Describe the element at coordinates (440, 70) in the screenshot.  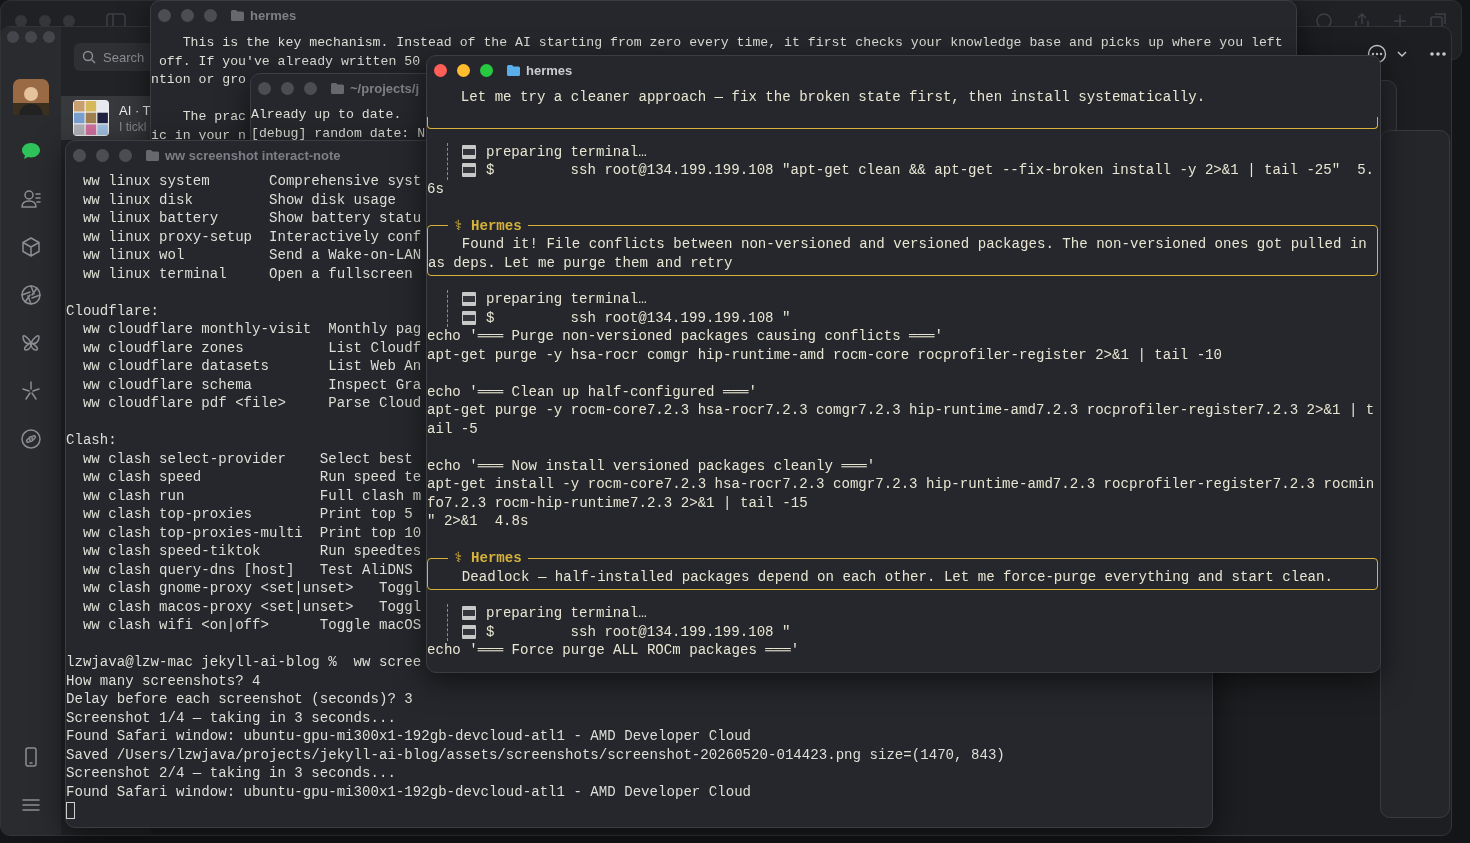
I see `close-button` at that location.